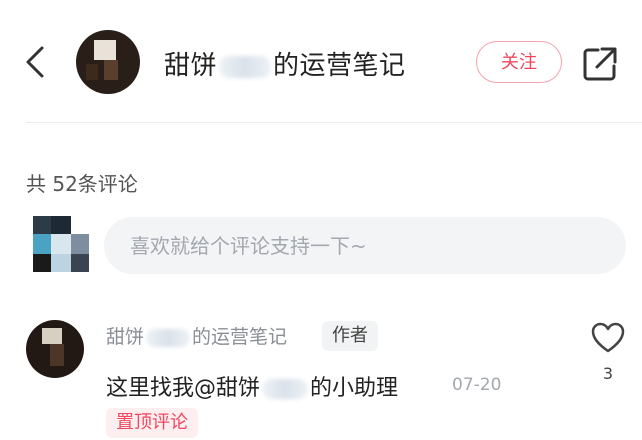 The image size is (642, 440). I want to click on back-button, so click(36, 62).